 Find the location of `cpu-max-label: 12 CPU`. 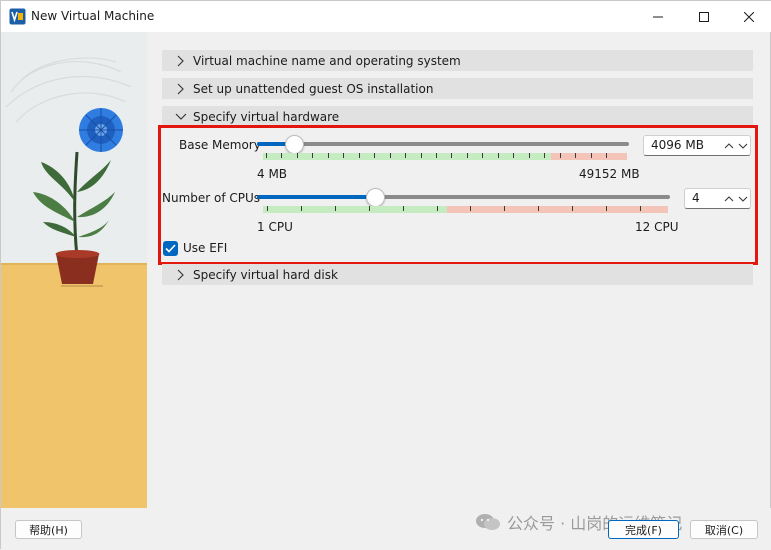

cpu-max-label: 12 CPU is located at coordinates (657, 227).